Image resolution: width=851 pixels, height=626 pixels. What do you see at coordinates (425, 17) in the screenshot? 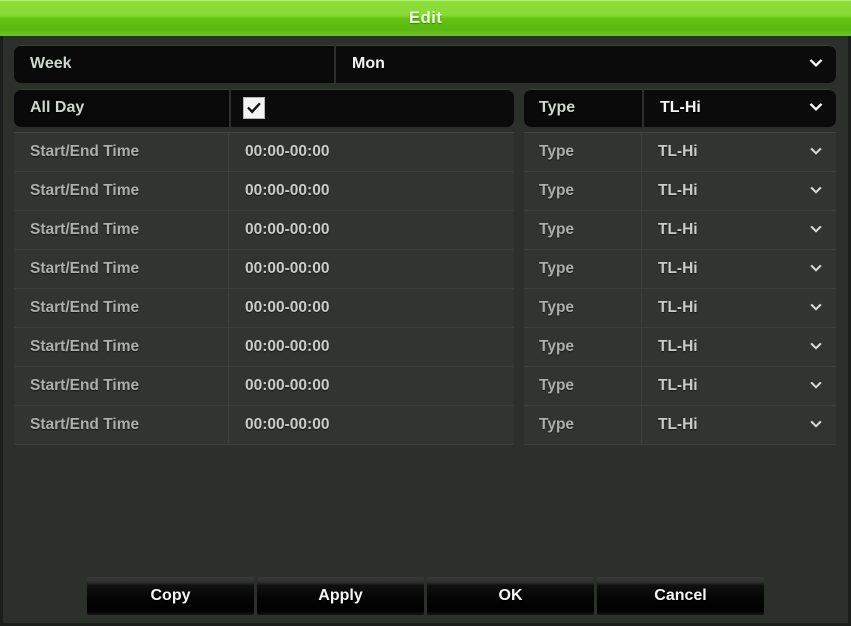
I see `dialog-title: Edit` at bounding box center [425, 17].